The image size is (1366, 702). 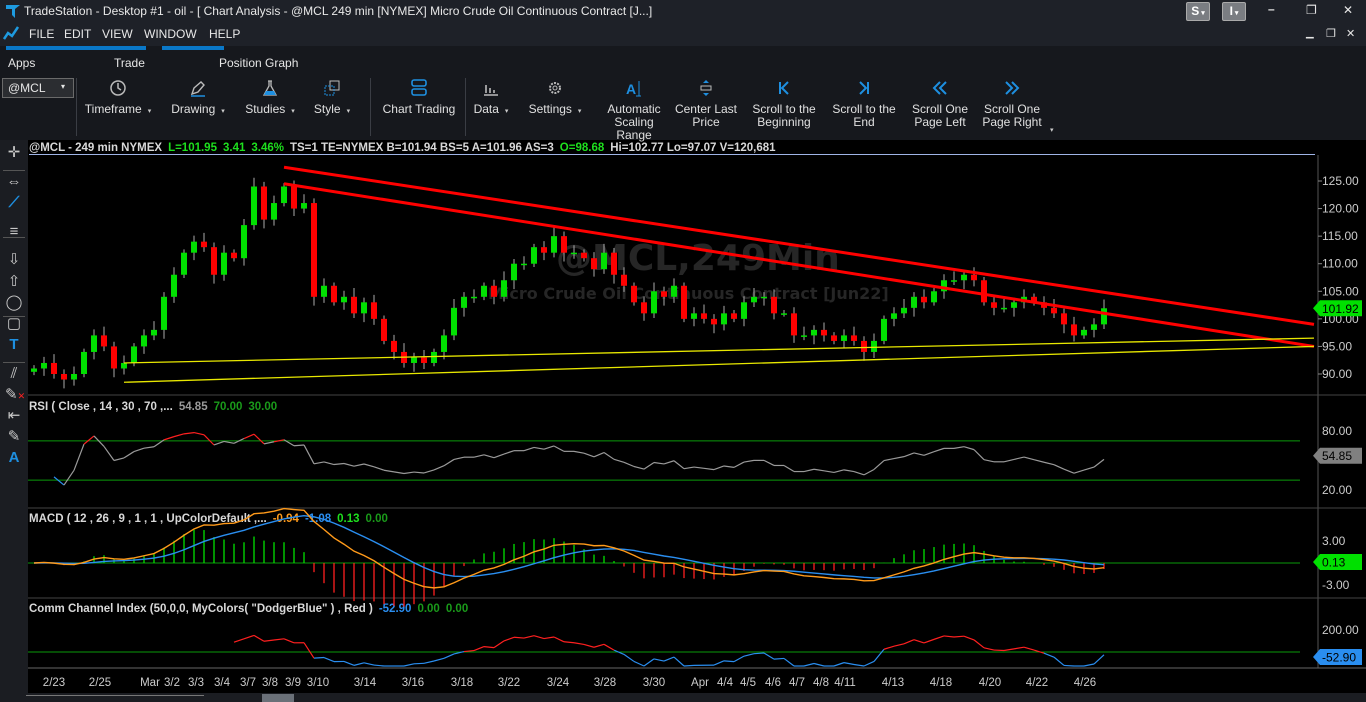 What do you see at coordinates (318, 683) in the screenshot?
I see `date-label: 3/10` at bounding box center [318, 683].